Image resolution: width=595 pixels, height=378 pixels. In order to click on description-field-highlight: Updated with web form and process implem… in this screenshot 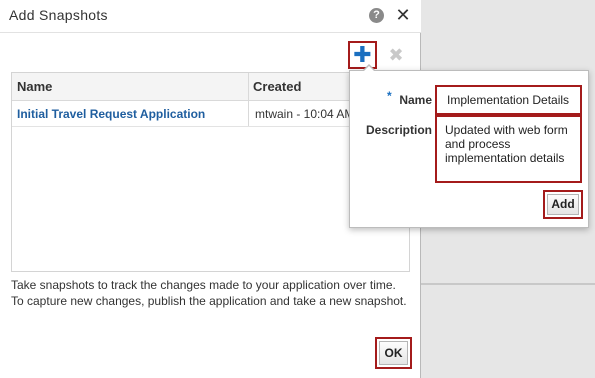, I will do `click(508, 149)`.